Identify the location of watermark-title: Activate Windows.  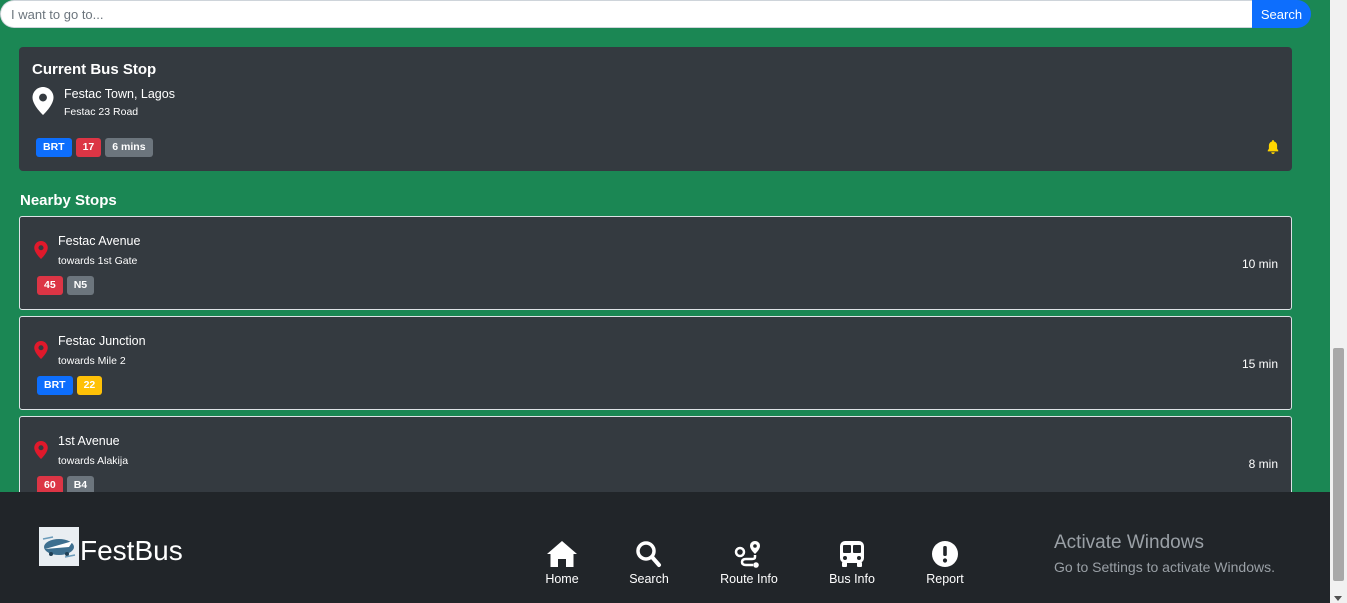
(1129, 542).